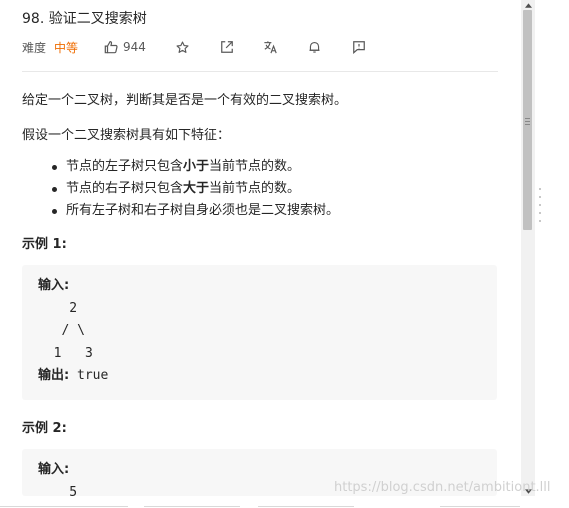 The width and height of the screenshot is (569, 508). I want to click on bottom-tab-strip, so click(260, 501).